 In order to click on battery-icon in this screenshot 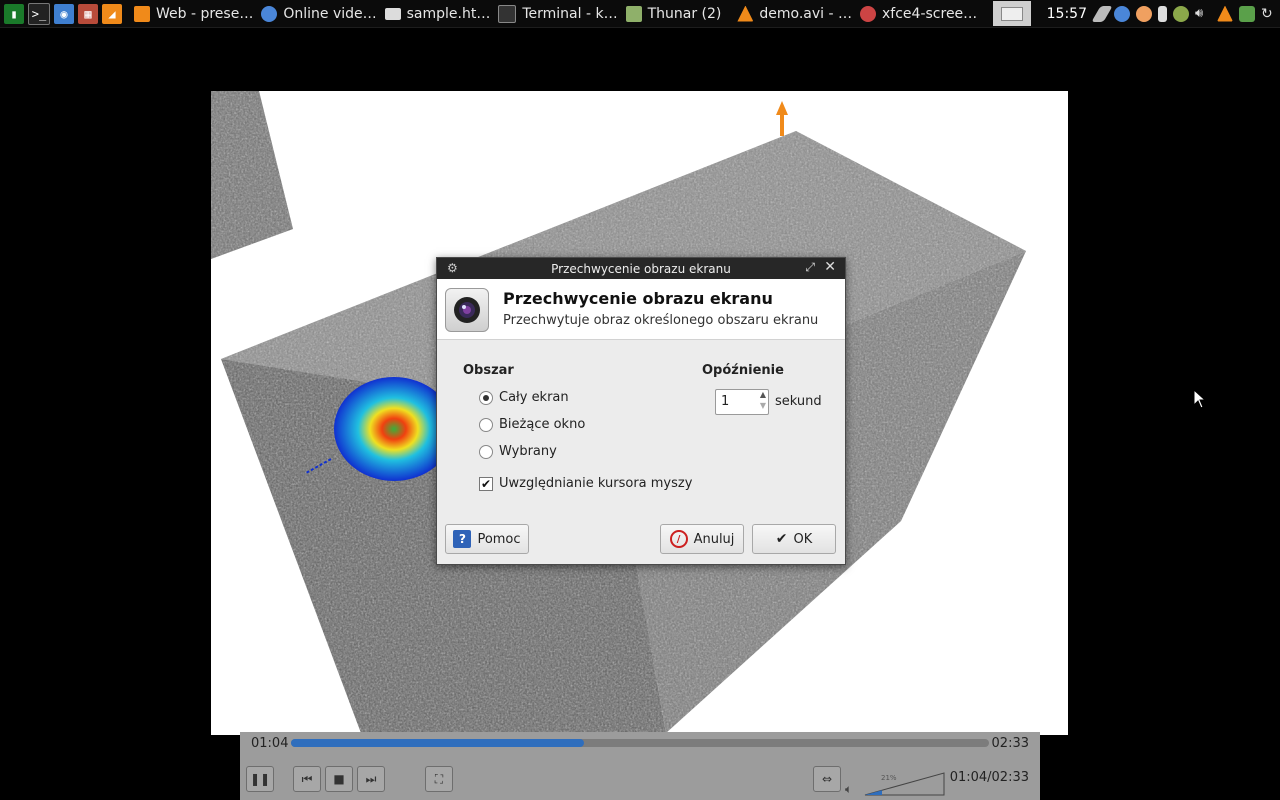, I will do `click(1162, 13)`.